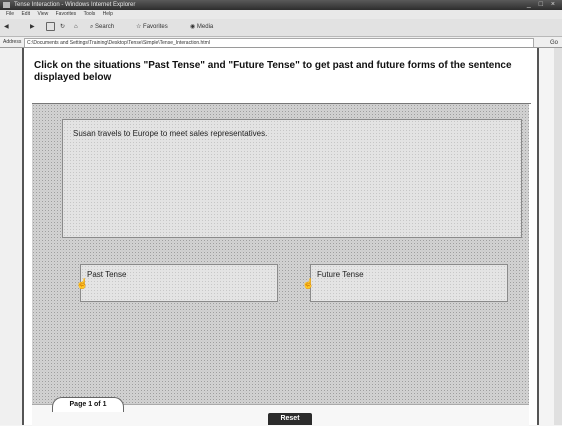 The height and width of the screenshot is (426, 562). Describe the element at coordinates (76, 27) in the screenshot. I see `home-icon: ⌂` at that location.